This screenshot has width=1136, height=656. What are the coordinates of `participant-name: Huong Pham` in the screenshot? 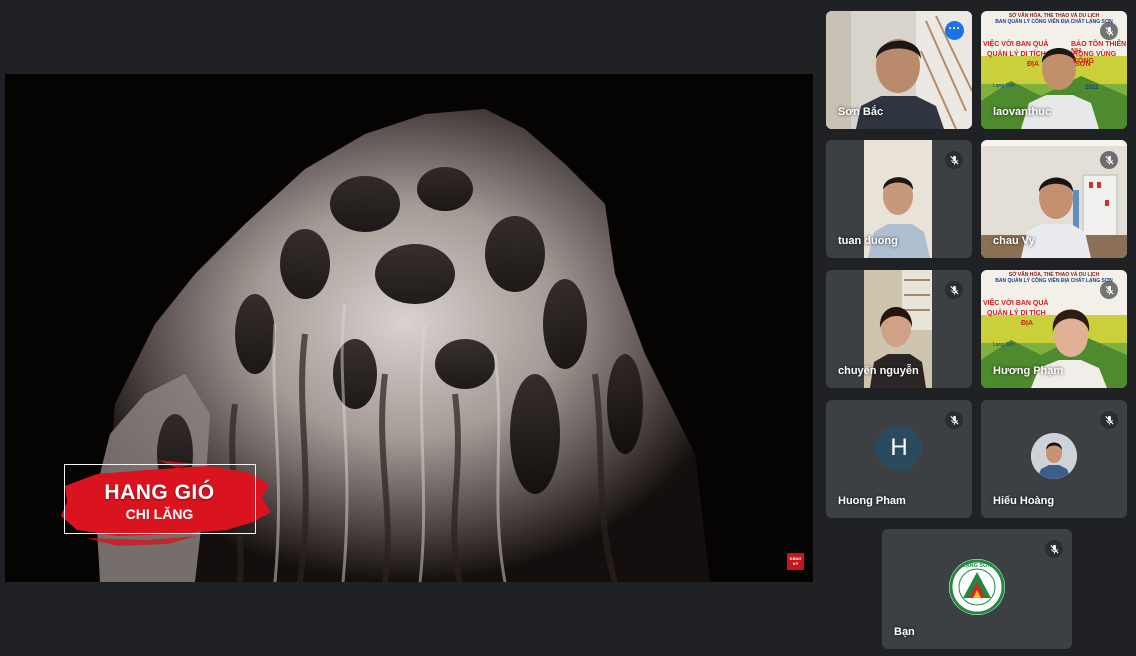 It's located at (872, 501).